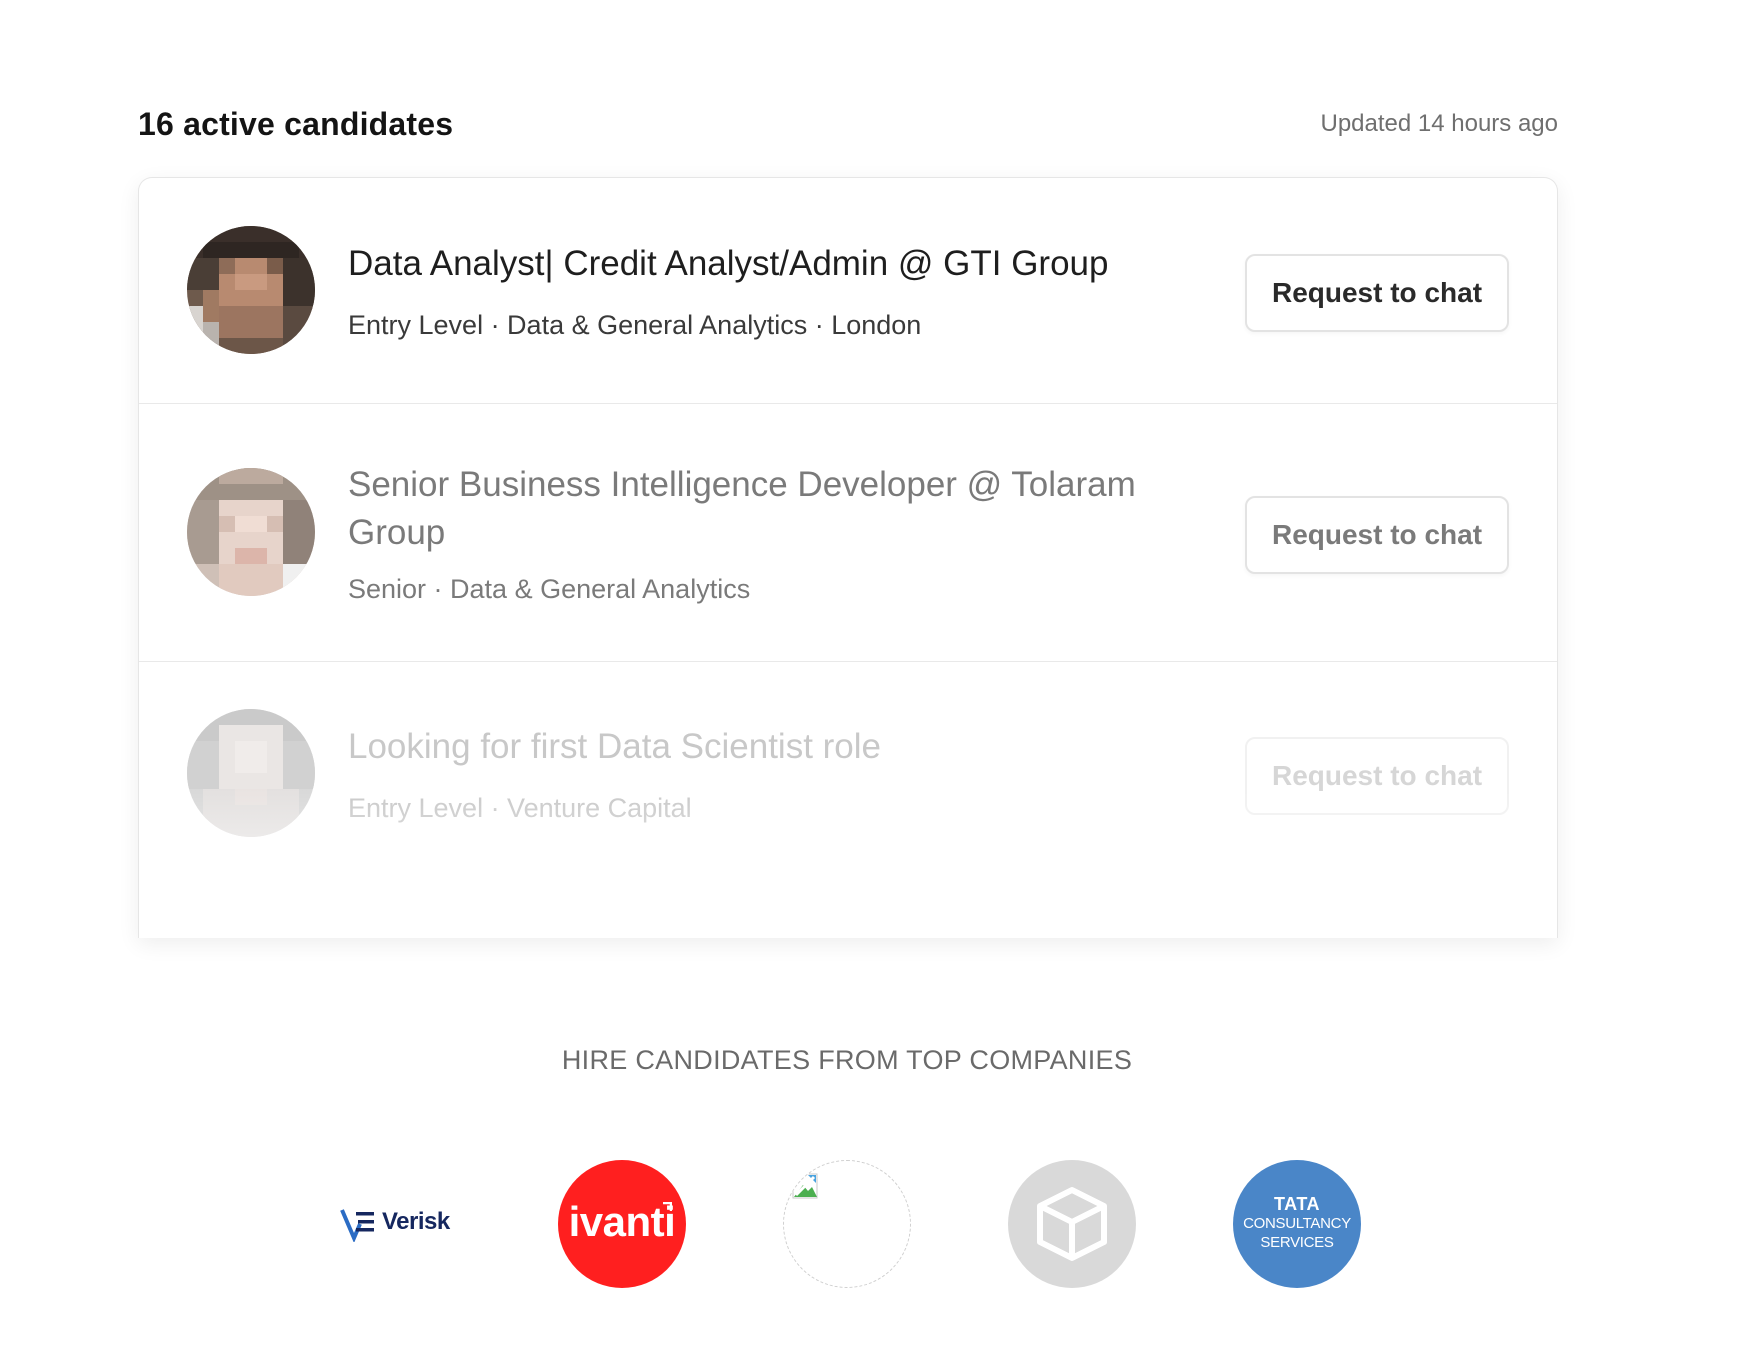  Describe the element at coordinates (847, 1060) in the screenshot. I see `companies-section-title: HIRE CANDIDATES FROM TOP COMPANIES` at that location.